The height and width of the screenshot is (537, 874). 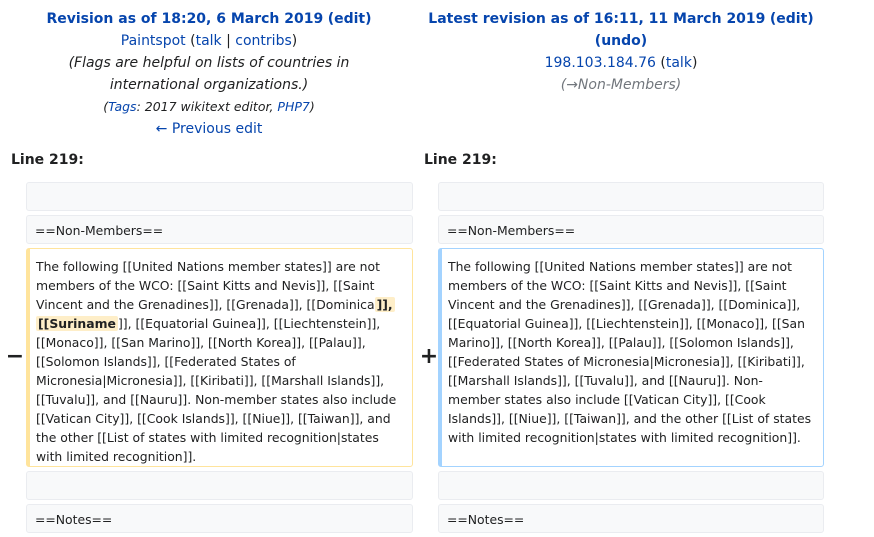 I want to click on old-context-heading: ==Non-Members==, so click(x=219, y=229).